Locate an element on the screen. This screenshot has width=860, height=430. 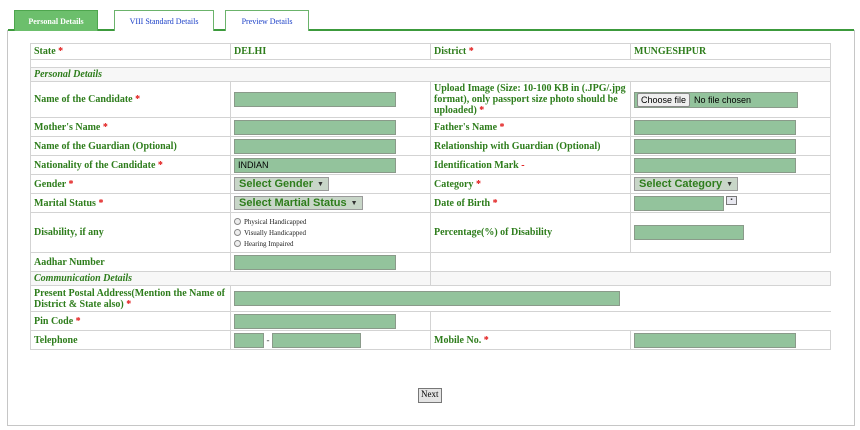
spacer-row is located at coordinates (430, 63).